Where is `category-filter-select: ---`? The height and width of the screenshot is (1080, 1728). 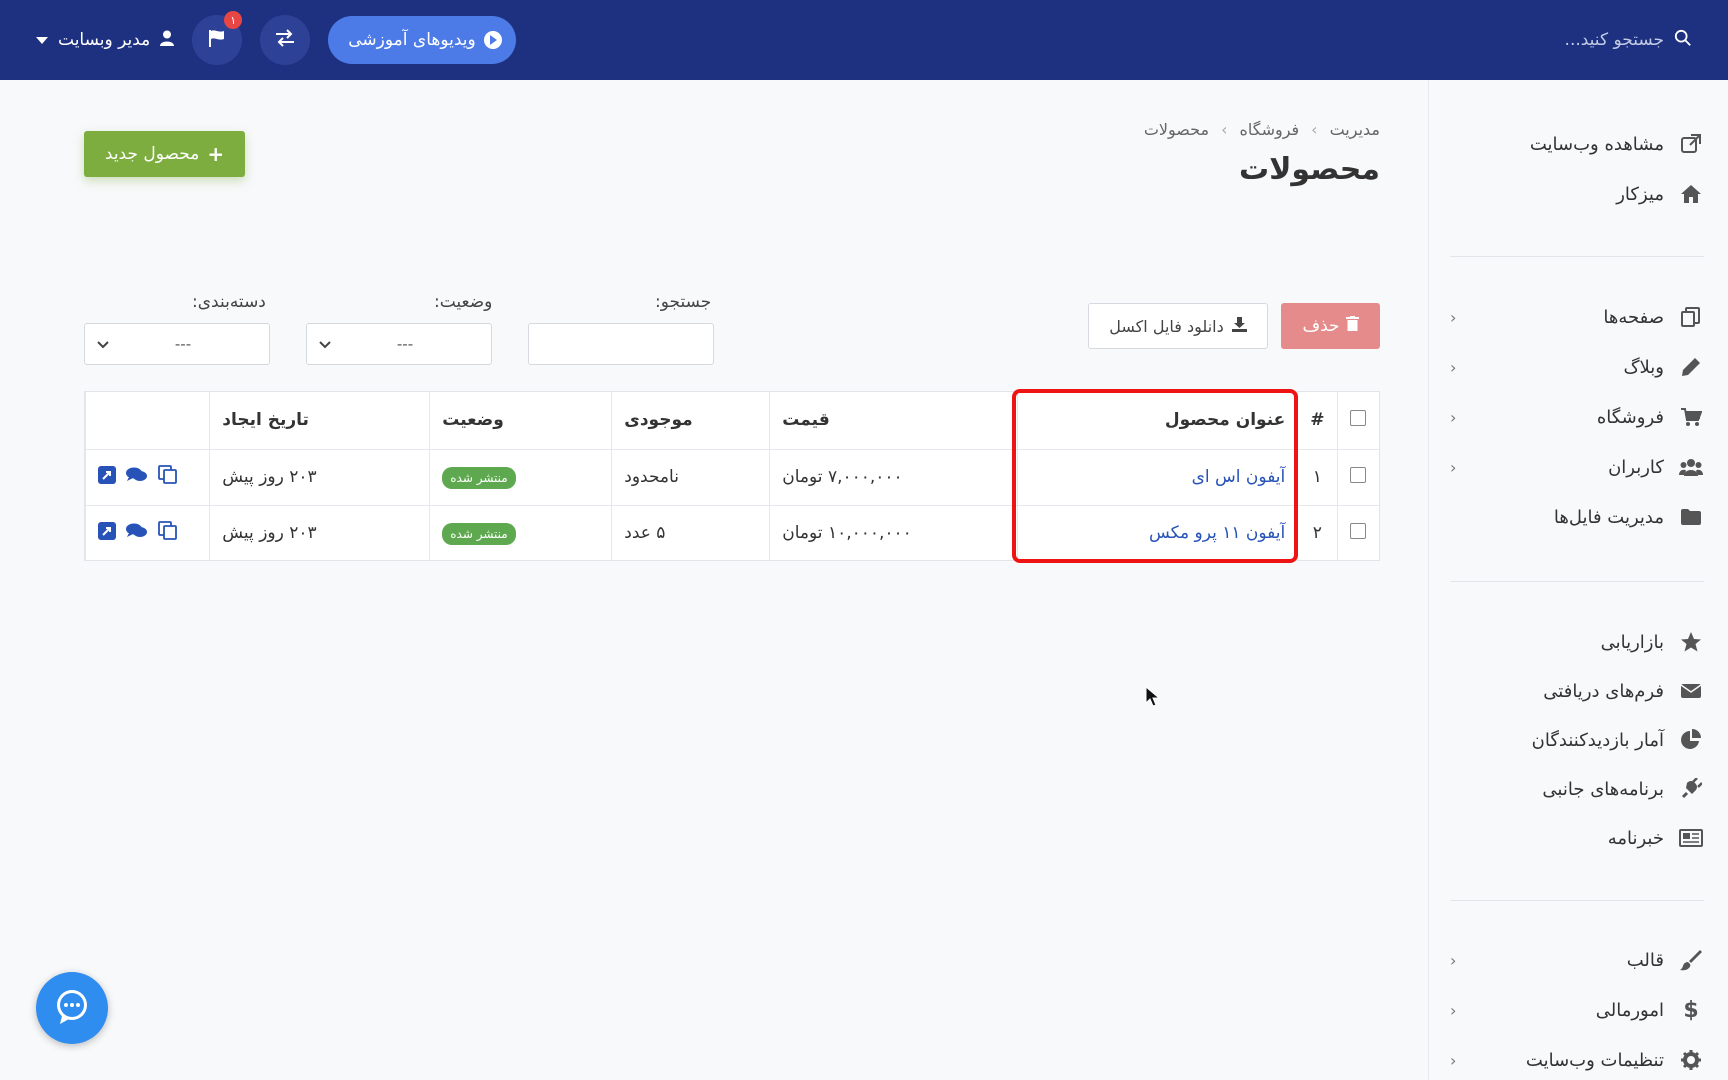
category-filter-select: --- is located at coordinates (177, 344).